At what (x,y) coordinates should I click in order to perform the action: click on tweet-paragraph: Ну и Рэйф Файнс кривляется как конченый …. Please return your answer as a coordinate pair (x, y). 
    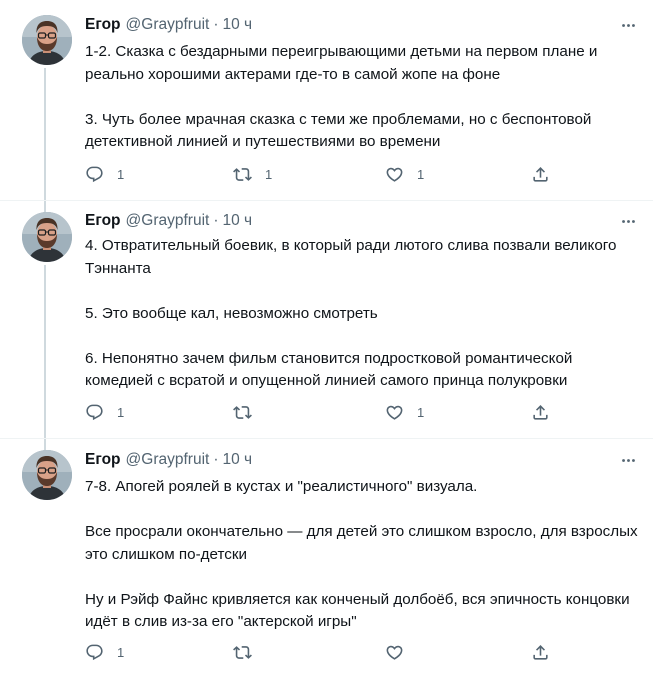
    Looking at the image, I should click on (357, 610).